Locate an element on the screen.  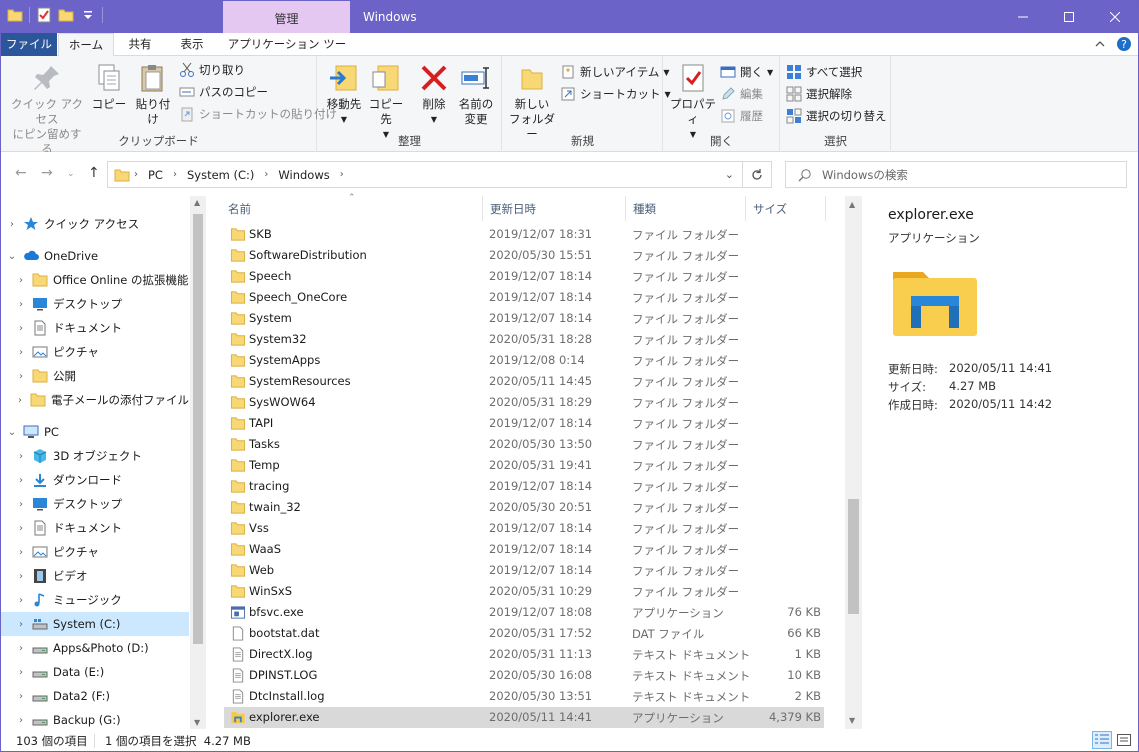
forward-icon: → is located at coordinates (47, 173).